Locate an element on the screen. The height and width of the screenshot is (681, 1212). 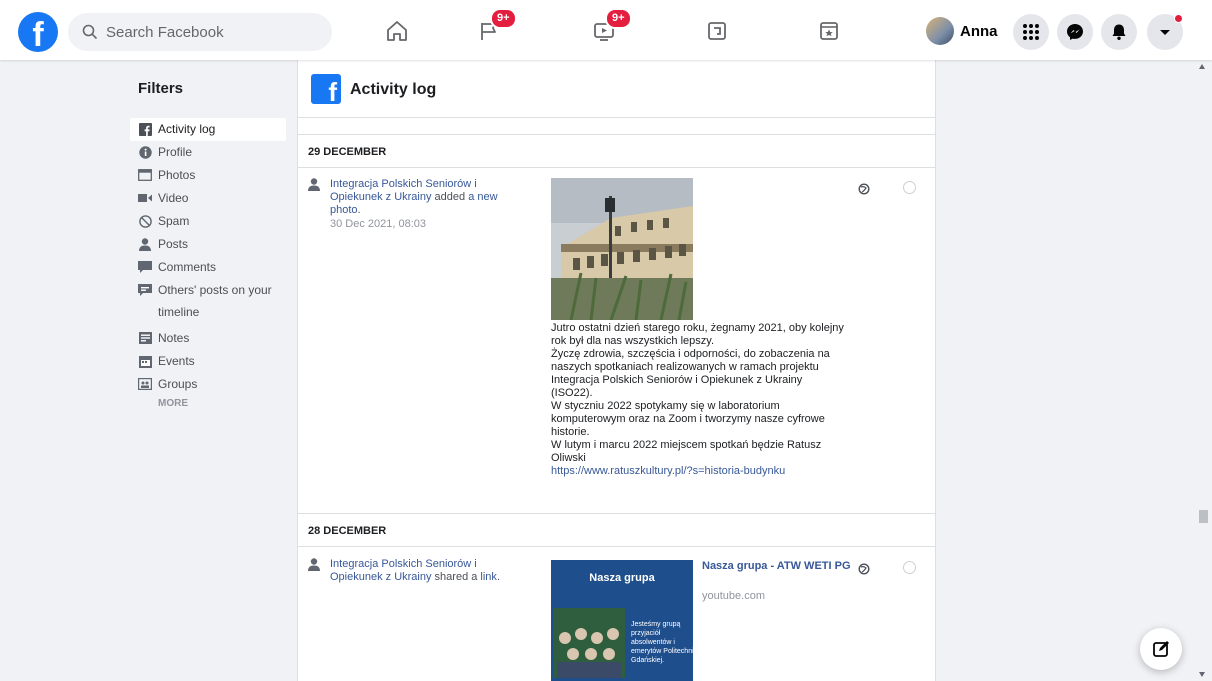
group-photo is located at coordinates (589, 643).